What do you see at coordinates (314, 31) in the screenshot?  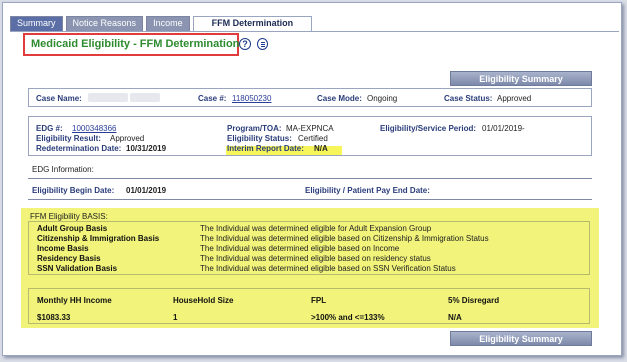 I see `tab-divider` at bounding box center [314, 31].